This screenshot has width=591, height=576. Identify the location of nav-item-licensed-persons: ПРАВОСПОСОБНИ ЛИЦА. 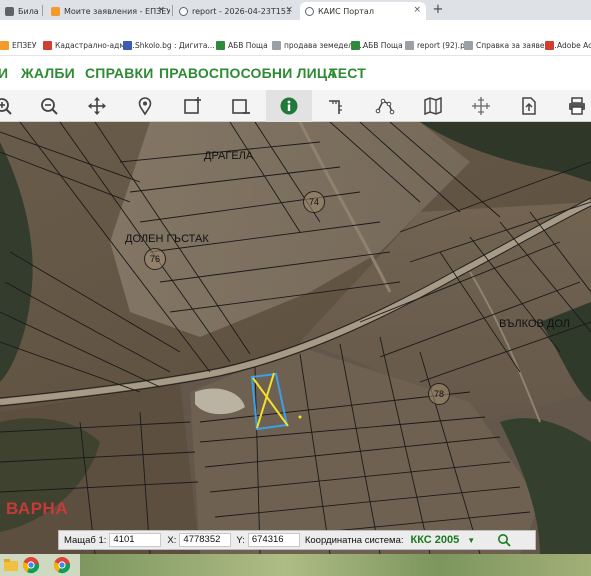
(248, 73).